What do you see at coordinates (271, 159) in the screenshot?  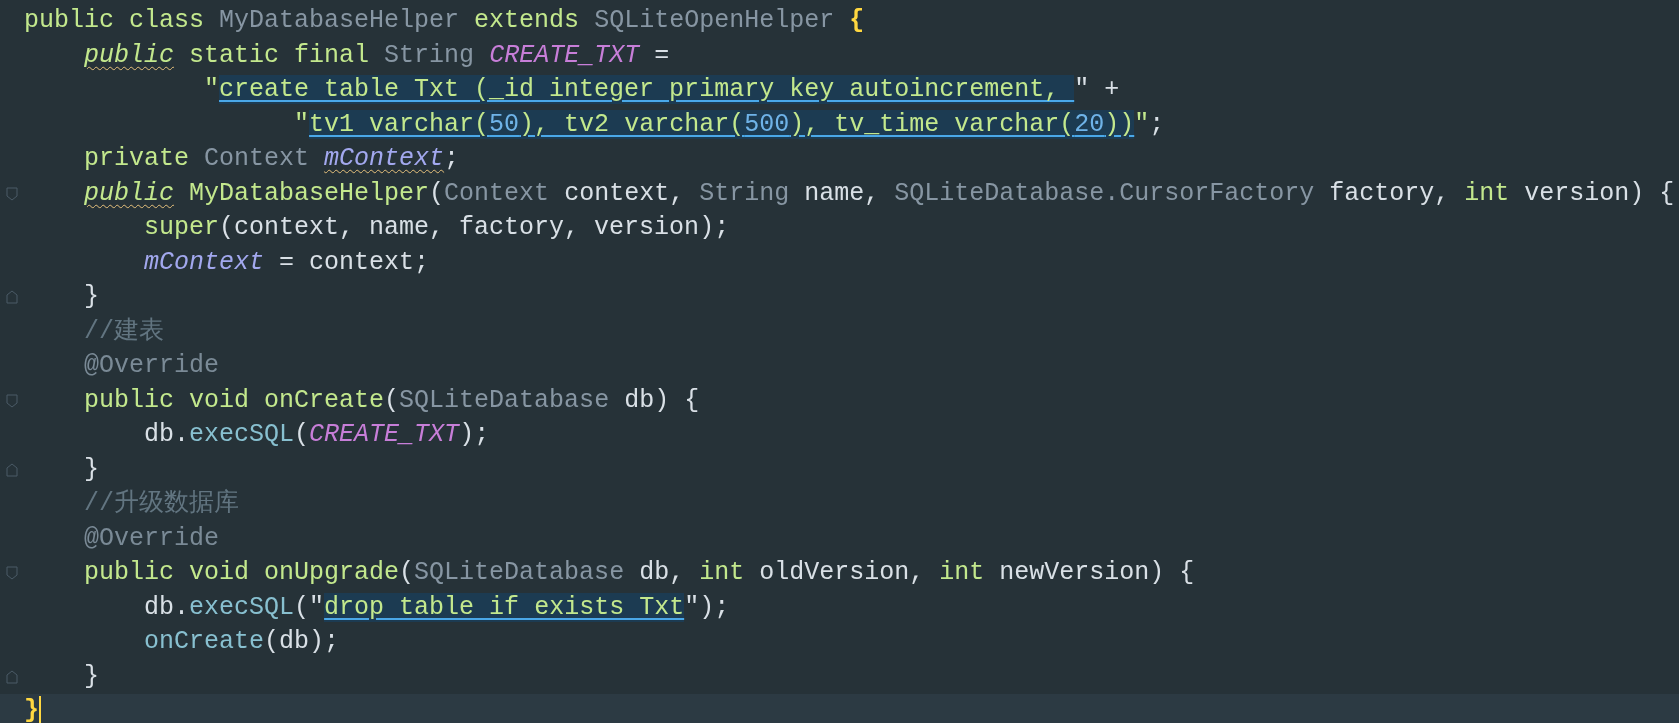 I see `code-line: private Context mContext;` at bounding box center [271, 159].